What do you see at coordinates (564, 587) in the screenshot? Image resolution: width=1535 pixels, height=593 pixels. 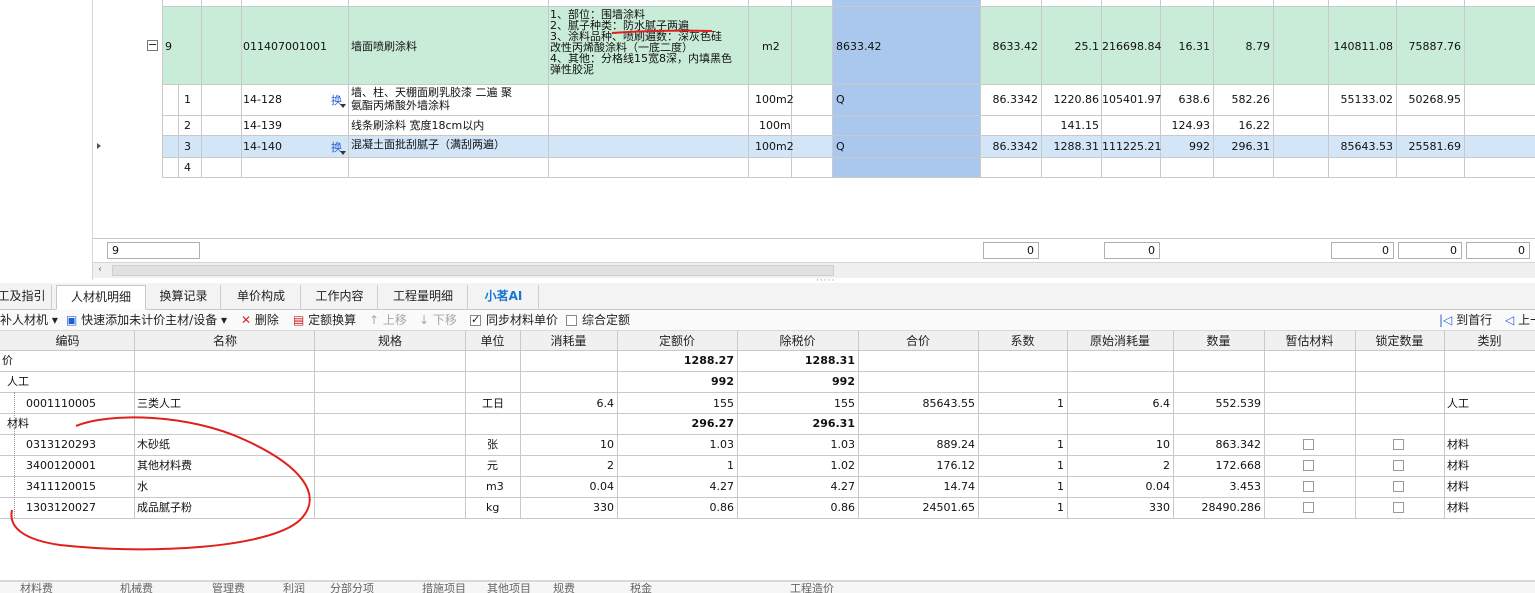 I see `status-item: 规费` at bounding box center [564, 587].